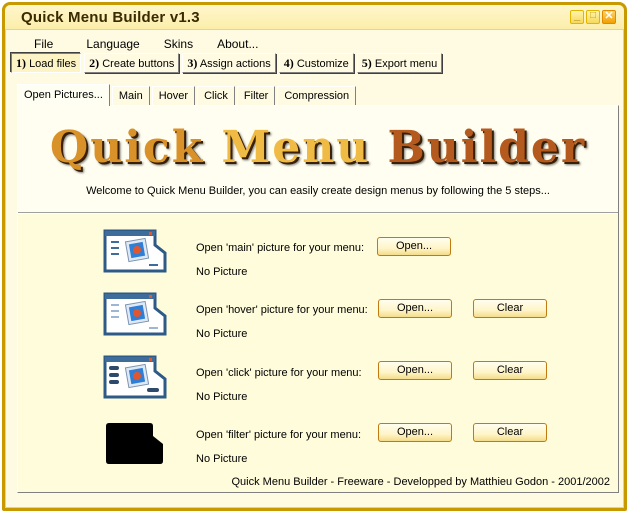  What do you see at coordinates (288, 63) in the screenshot?
I see `step-number: 4)` at bounding box center [288, 63].